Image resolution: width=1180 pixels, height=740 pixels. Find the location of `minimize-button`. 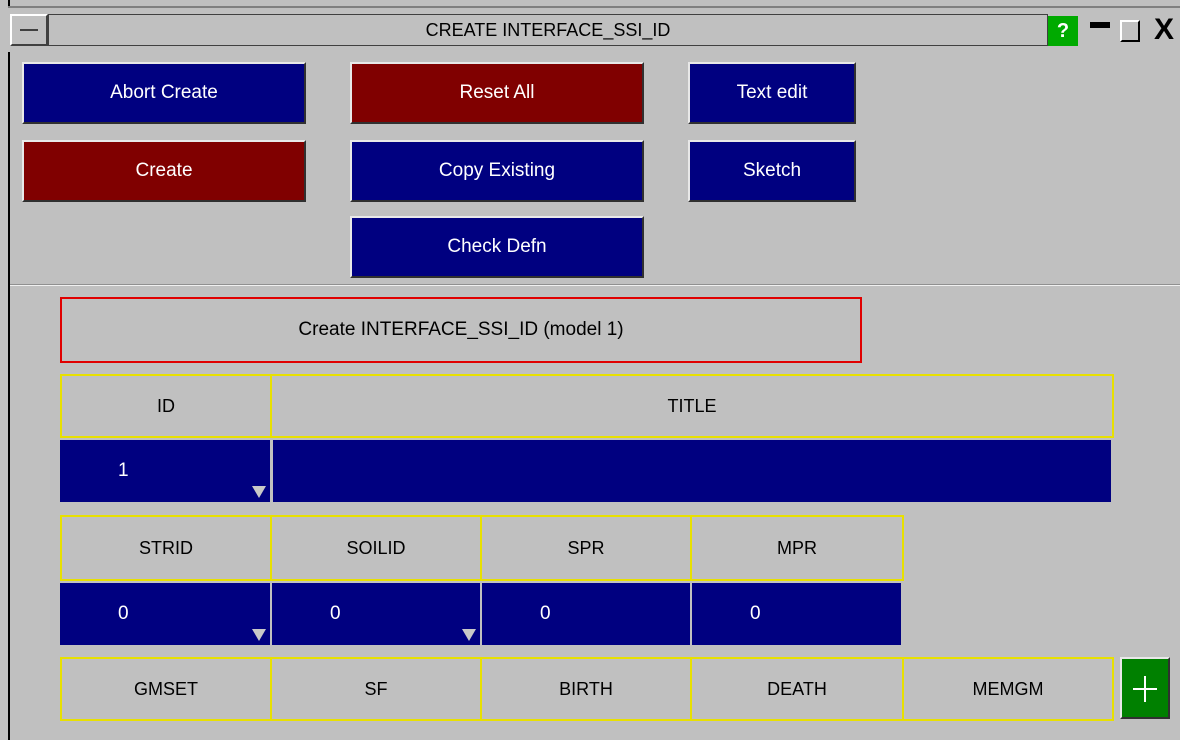

minimize-button is located at coordinates (1100, 31).